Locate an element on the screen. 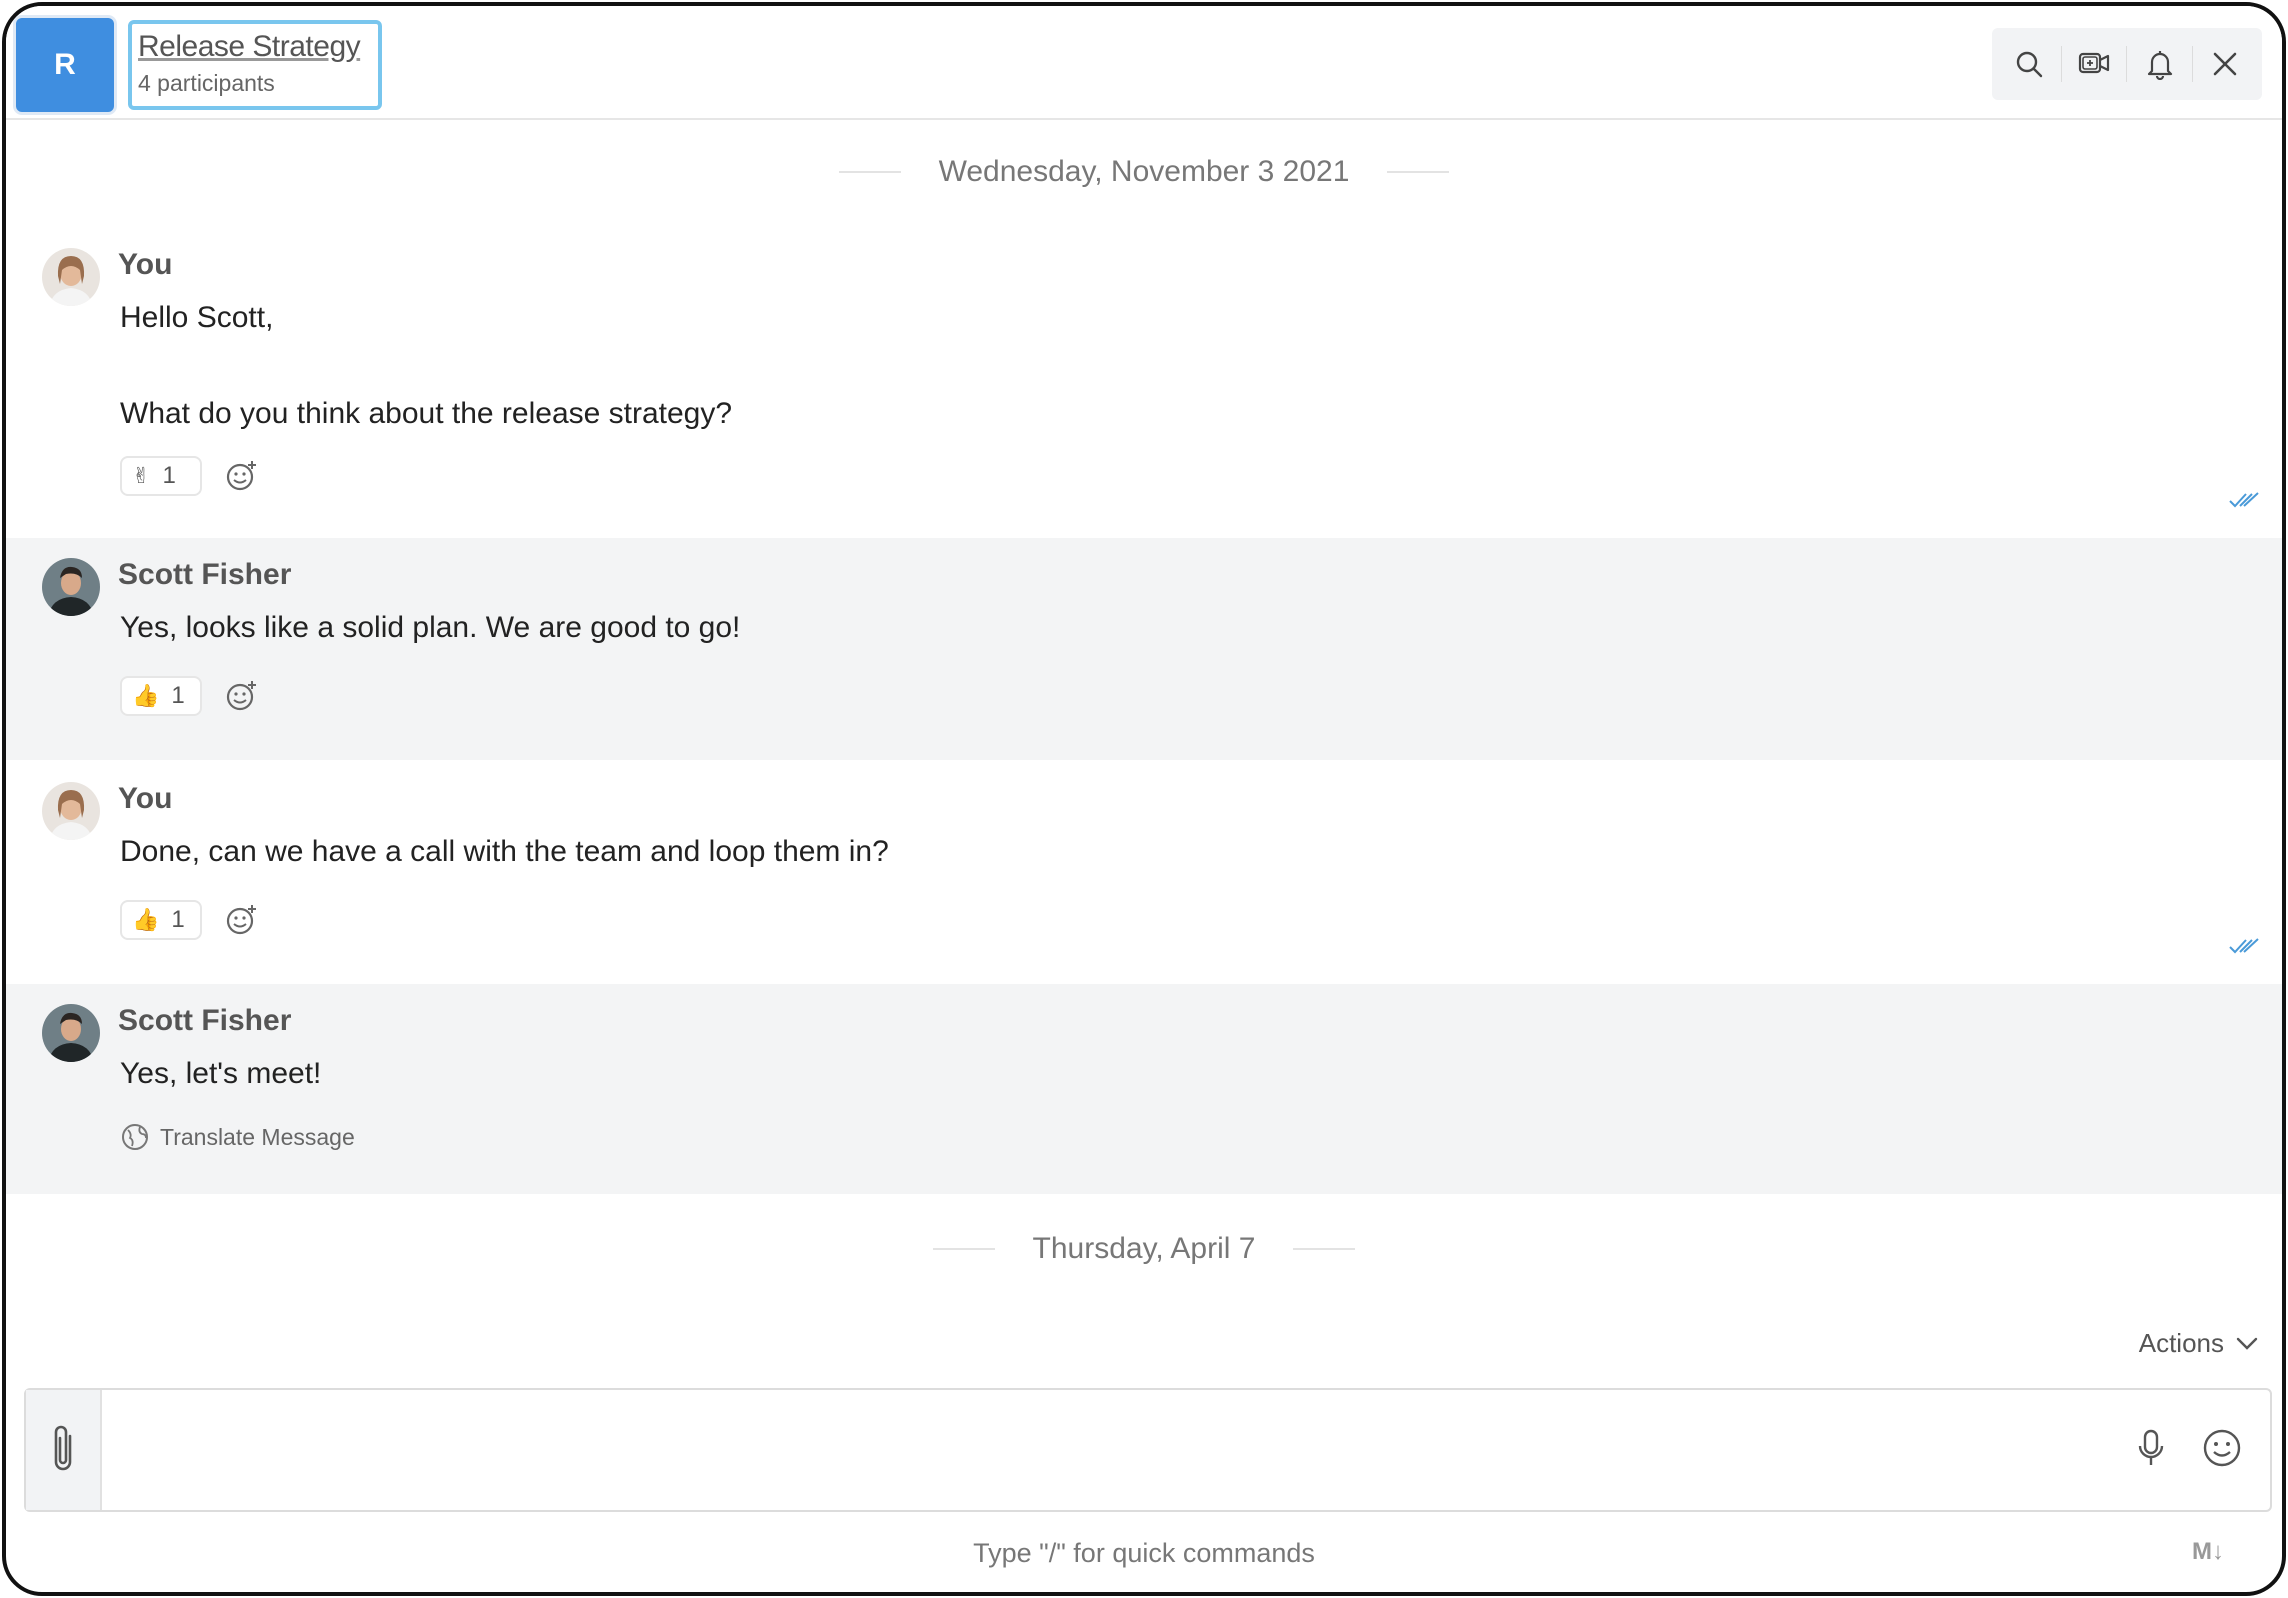  header-toolbar is located at coordinates (2127, 64).